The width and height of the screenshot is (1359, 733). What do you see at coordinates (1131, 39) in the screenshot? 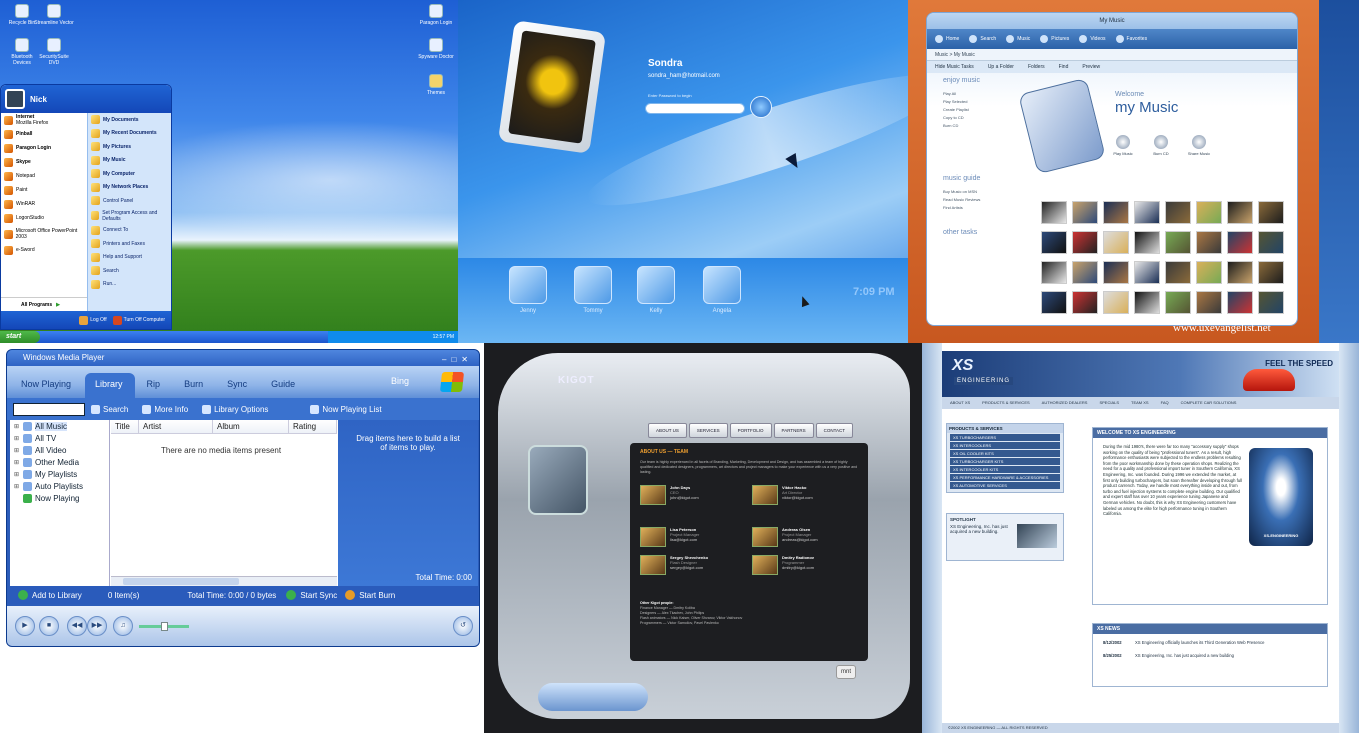
I see `toolbar-favorites: Favorites` at bounding box center [1131, 39].